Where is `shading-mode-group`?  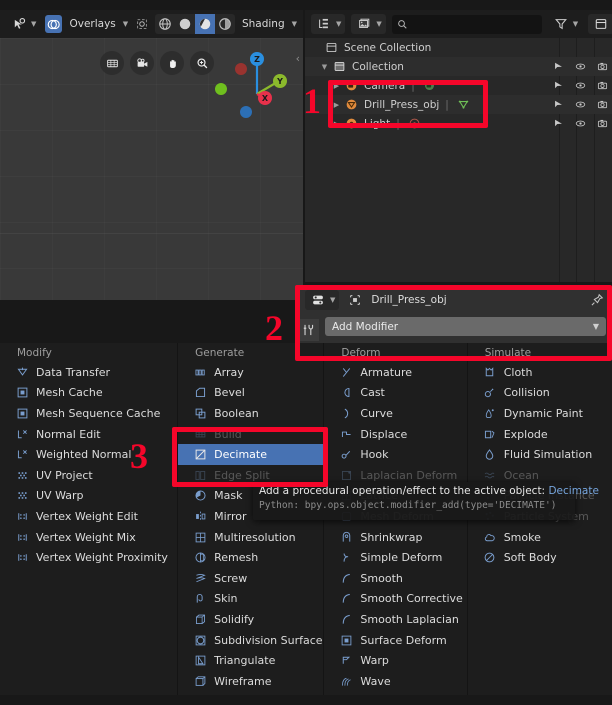 shading-mode-group is located at coordinates (195, 24).